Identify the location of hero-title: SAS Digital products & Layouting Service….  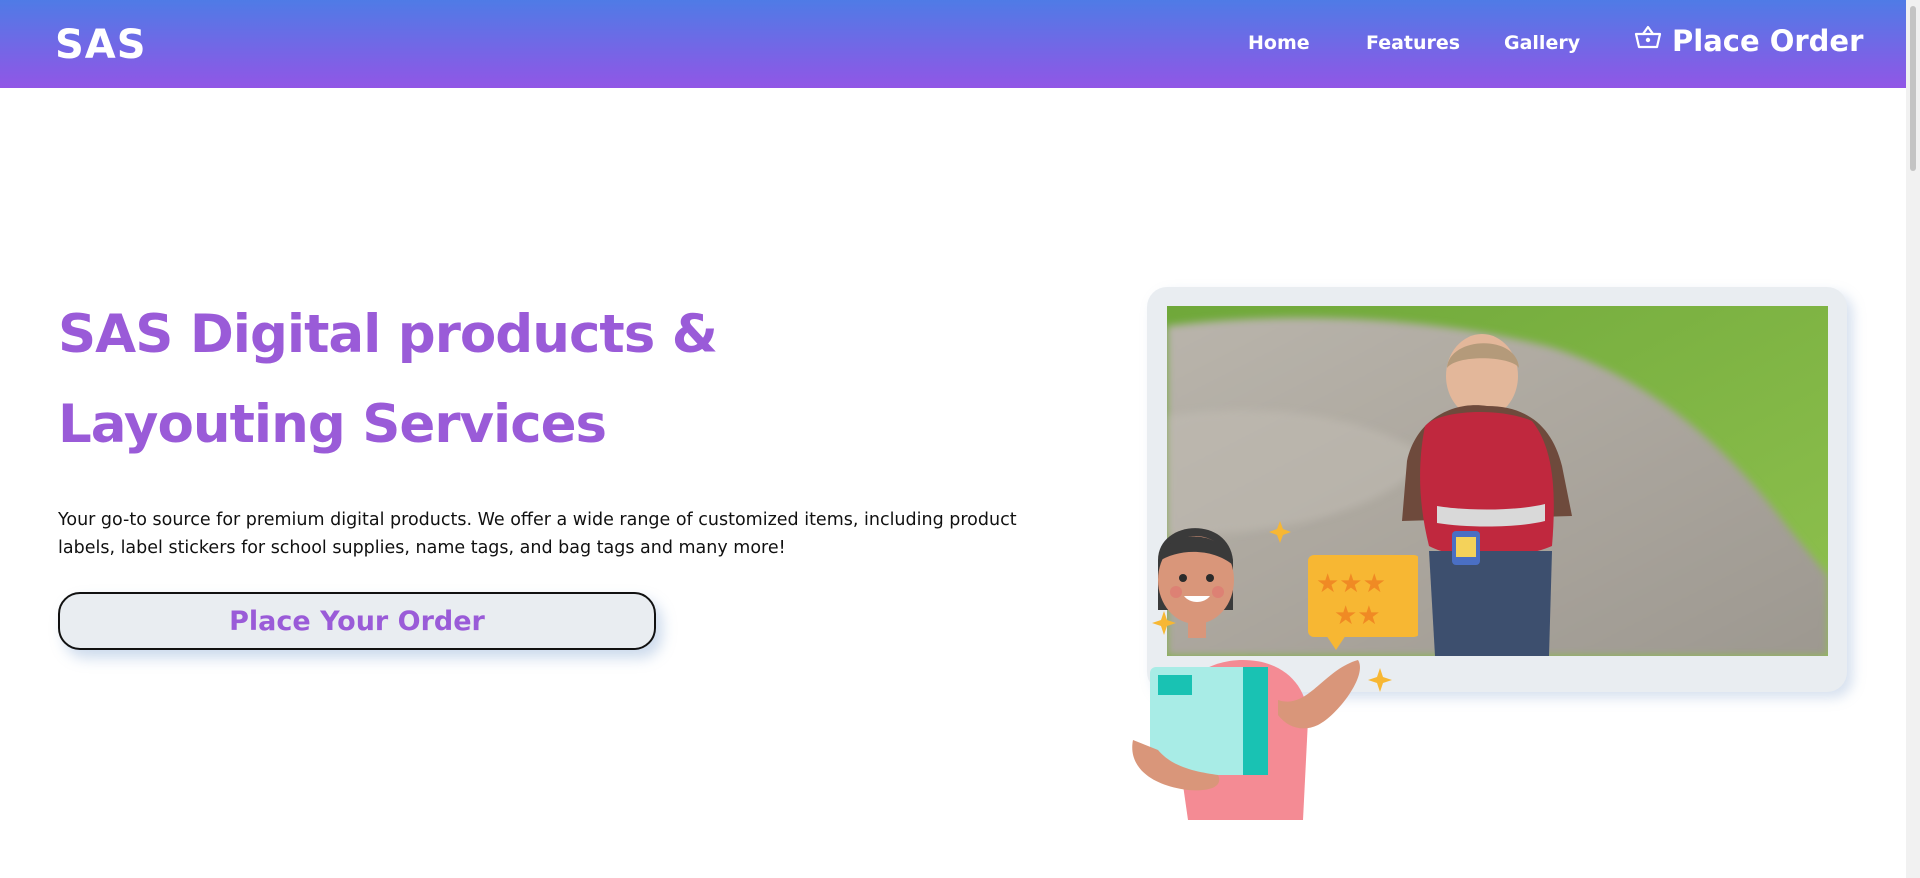
(508, 380).